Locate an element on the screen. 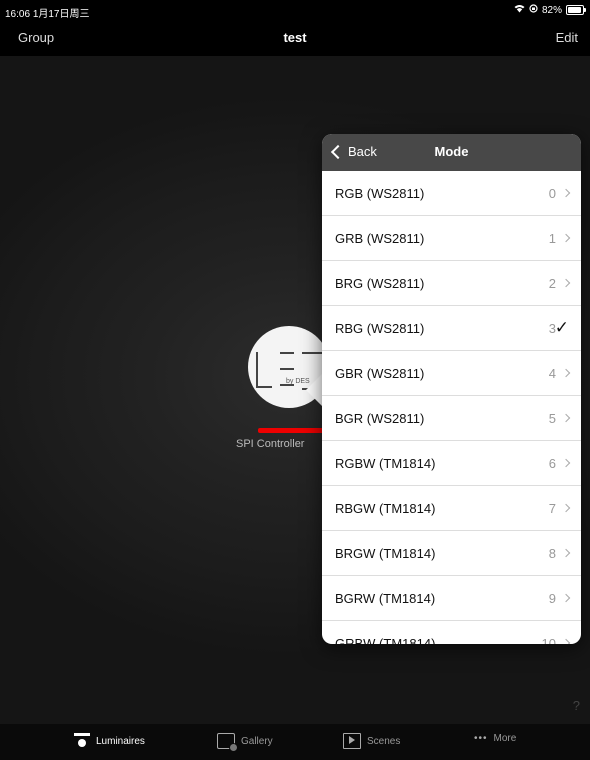  edit-button: Edit is located at coordinates (567, 37).